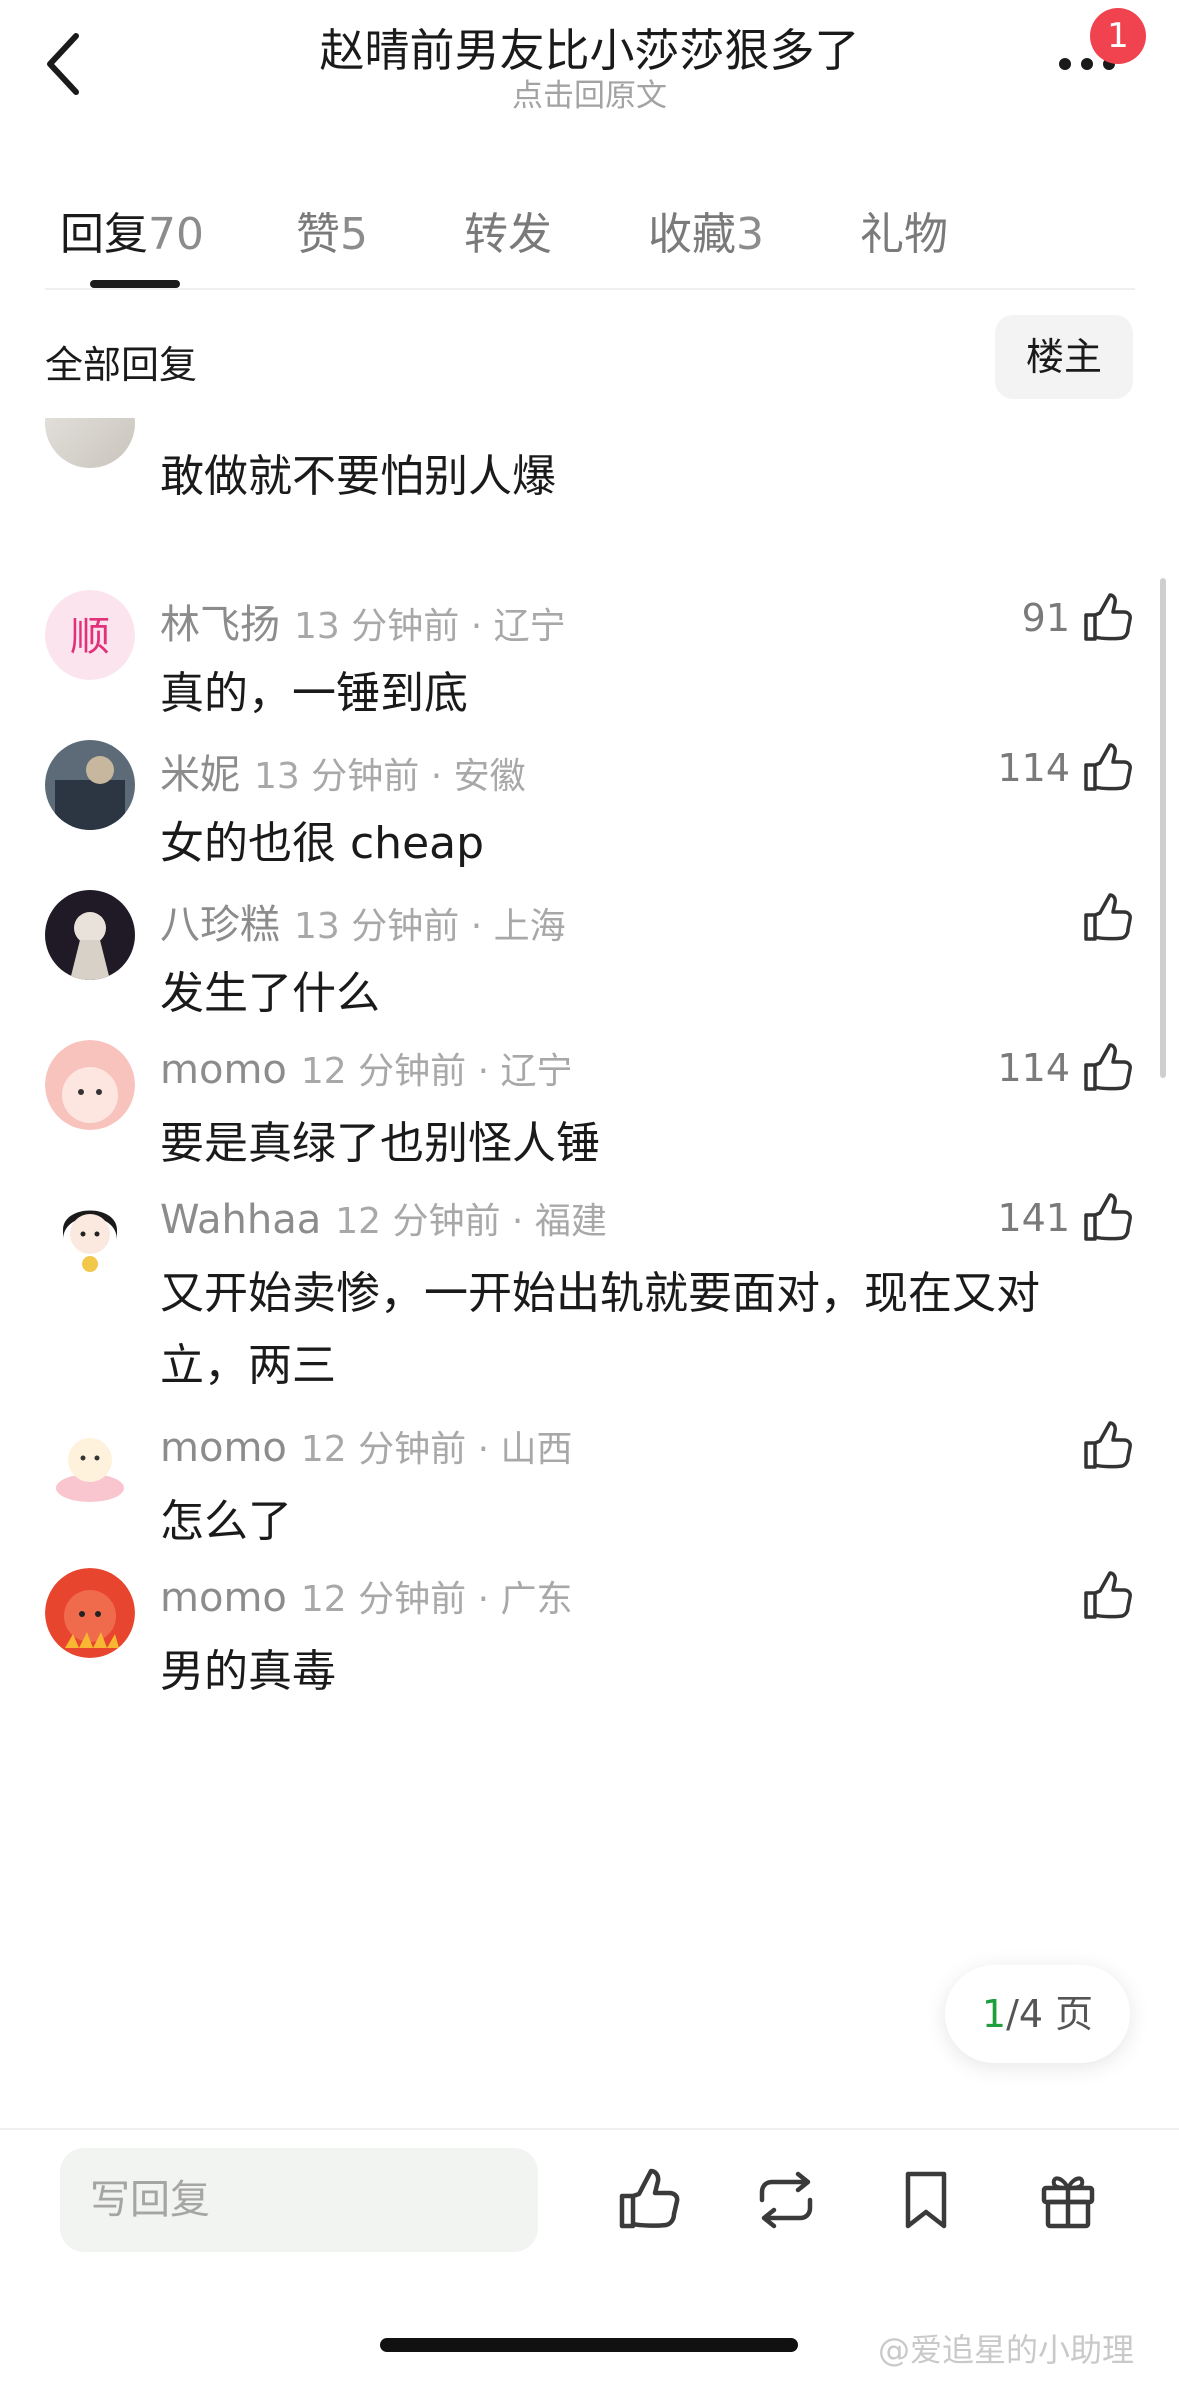 The image size is (1179, 2381). I want to click on active-tab-indicator, so click(135, 284).